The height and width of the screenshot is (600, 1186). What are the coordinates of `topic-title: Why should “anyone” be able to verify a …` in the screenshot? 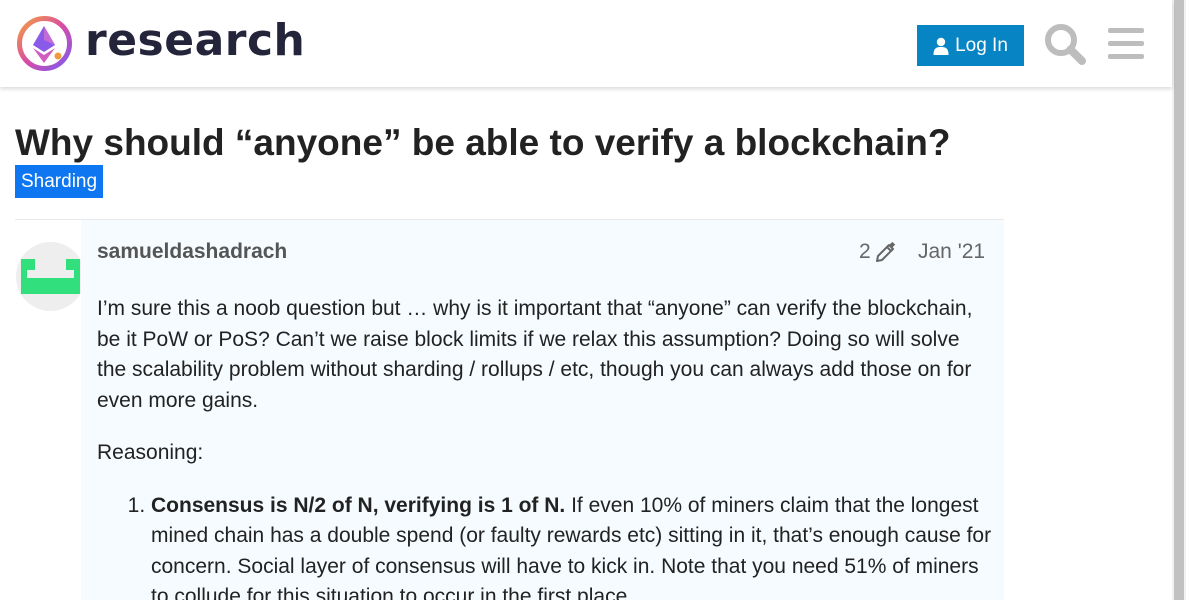 It's located at (482, 143).